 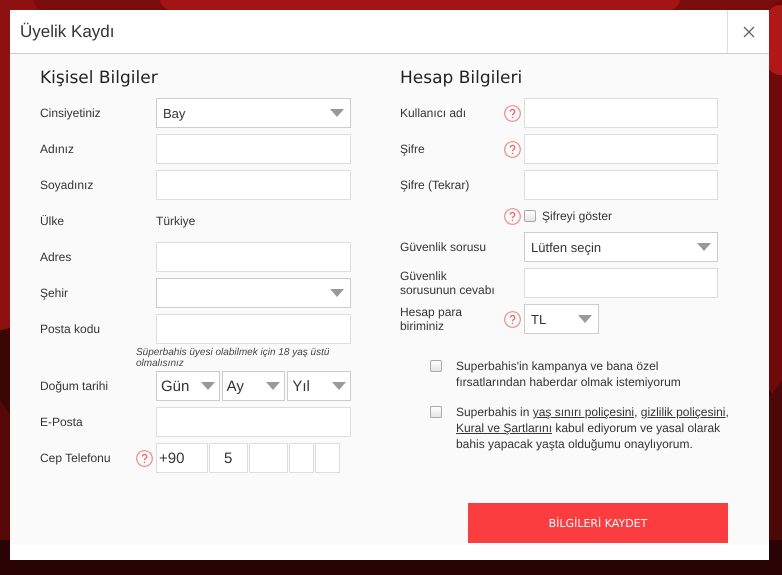 What do you see at coordinates (233, 358) in the screenshot?
I see `age-note: Süperbahis üyesi olabilmek için 18 yaş üstü olmalısınız` at bounding box center [233, 358].